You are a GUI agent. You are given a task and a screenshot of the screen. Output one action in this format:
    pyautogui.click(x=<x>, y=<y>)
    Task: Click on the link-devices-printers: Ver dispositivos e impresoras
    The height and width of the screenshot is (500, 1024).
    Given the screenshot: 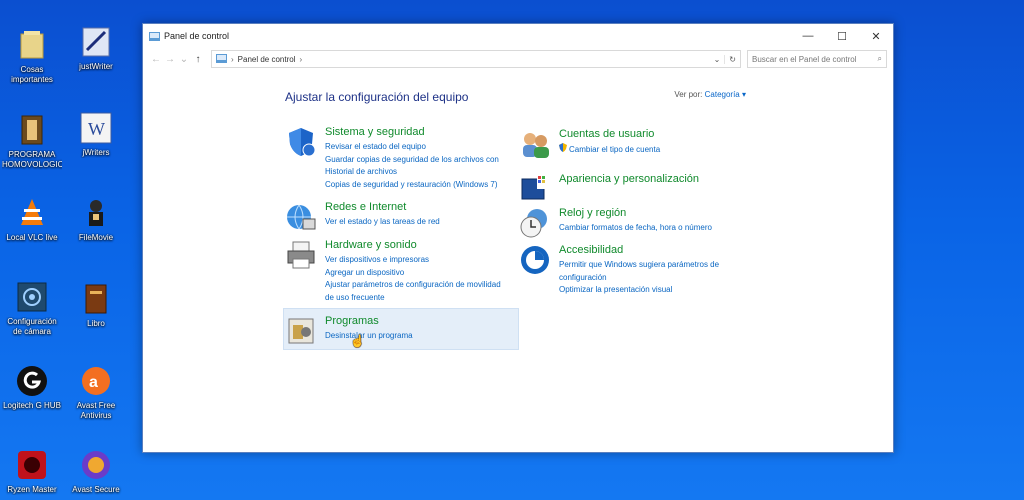 What is the action you would take?
    pyautogui.click(x=415, y=260)
    